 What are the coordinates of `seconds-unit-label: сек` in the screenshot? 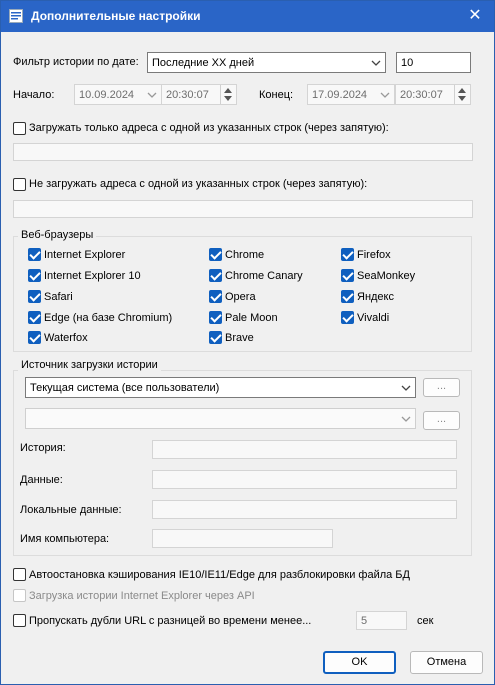 It's located at (425, 621).